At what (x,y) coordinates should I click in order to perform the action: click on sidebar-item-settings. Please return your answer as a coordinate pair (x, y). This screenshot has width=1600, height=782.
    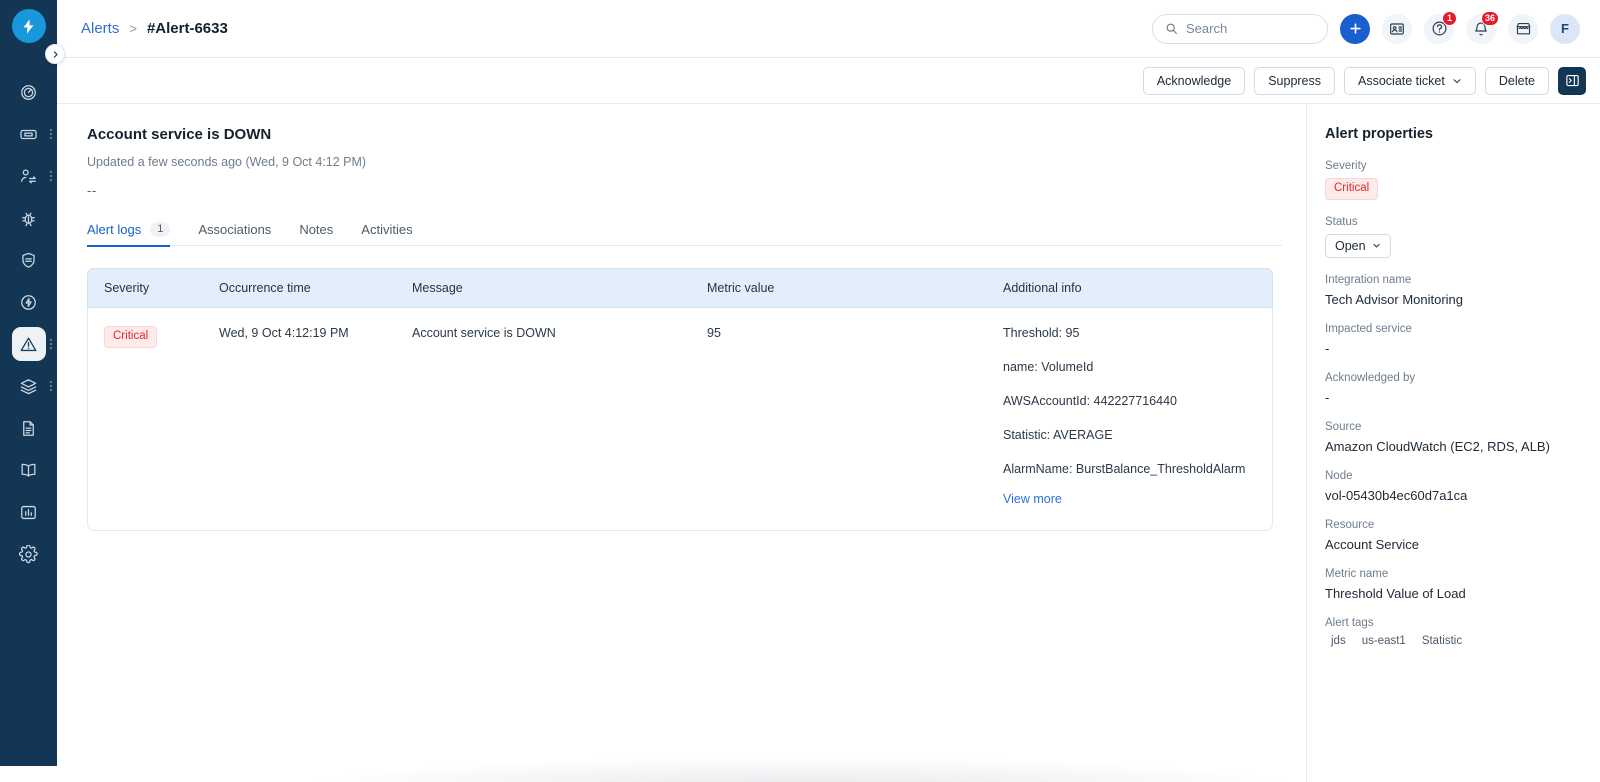
    Looking at the image, I should click on (28, 554).